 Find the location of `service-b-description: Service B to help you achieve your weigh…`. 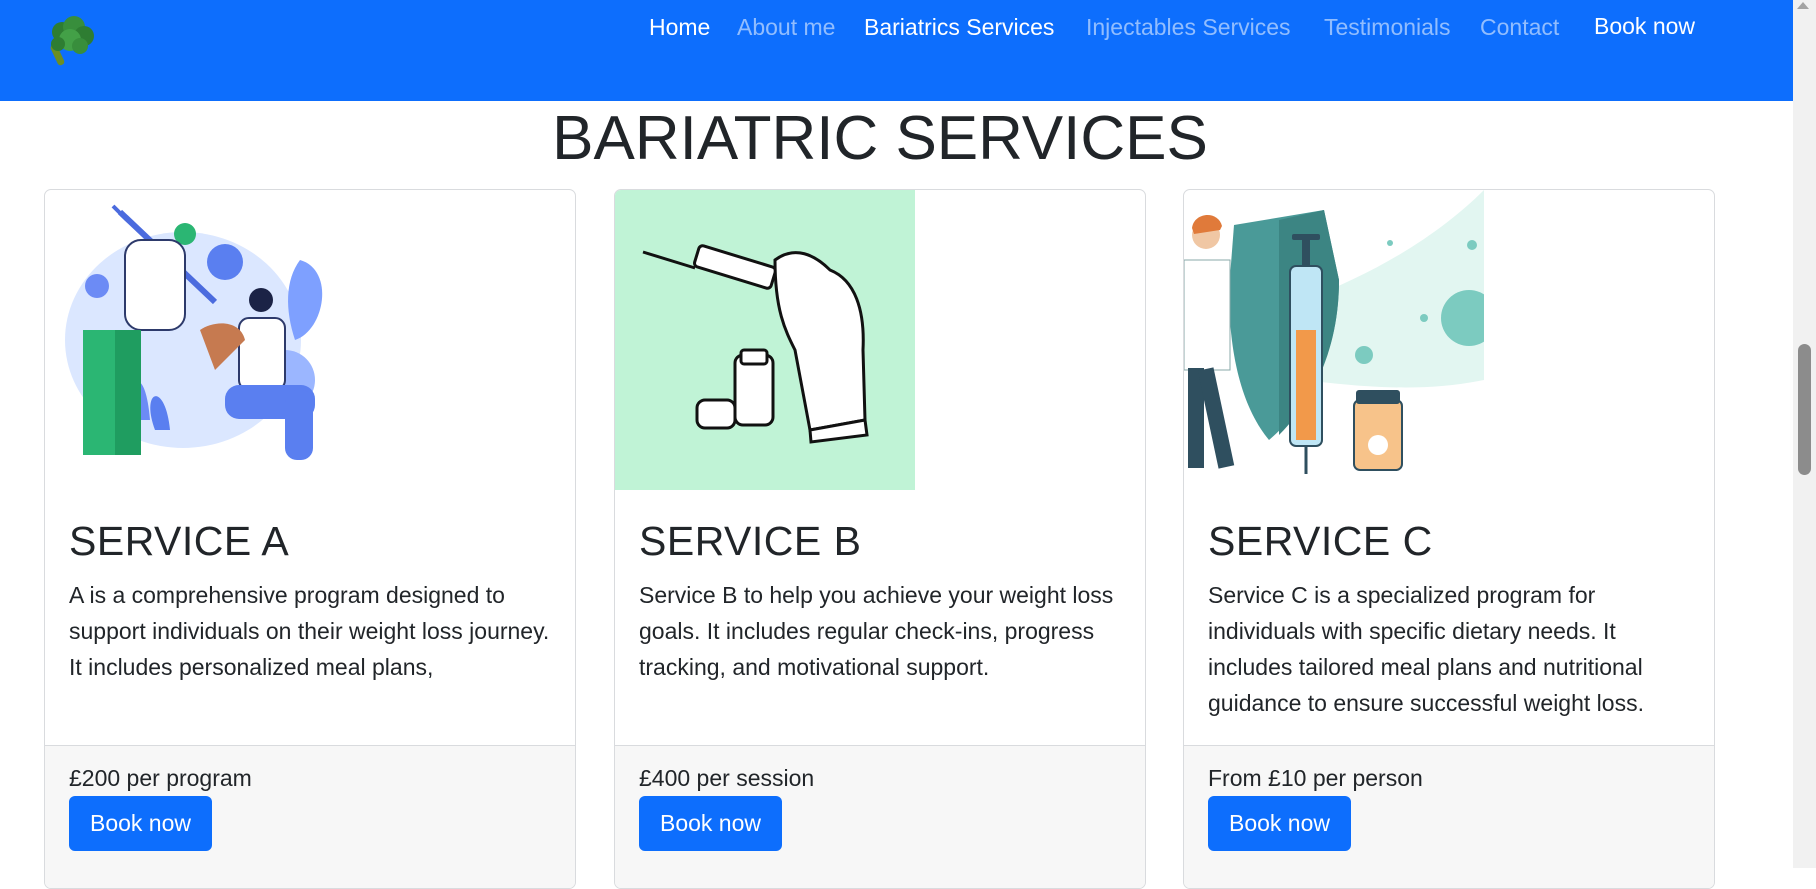

service-b-description: Service B to help you achieve your weigh… is located at coordinates (876, 631).